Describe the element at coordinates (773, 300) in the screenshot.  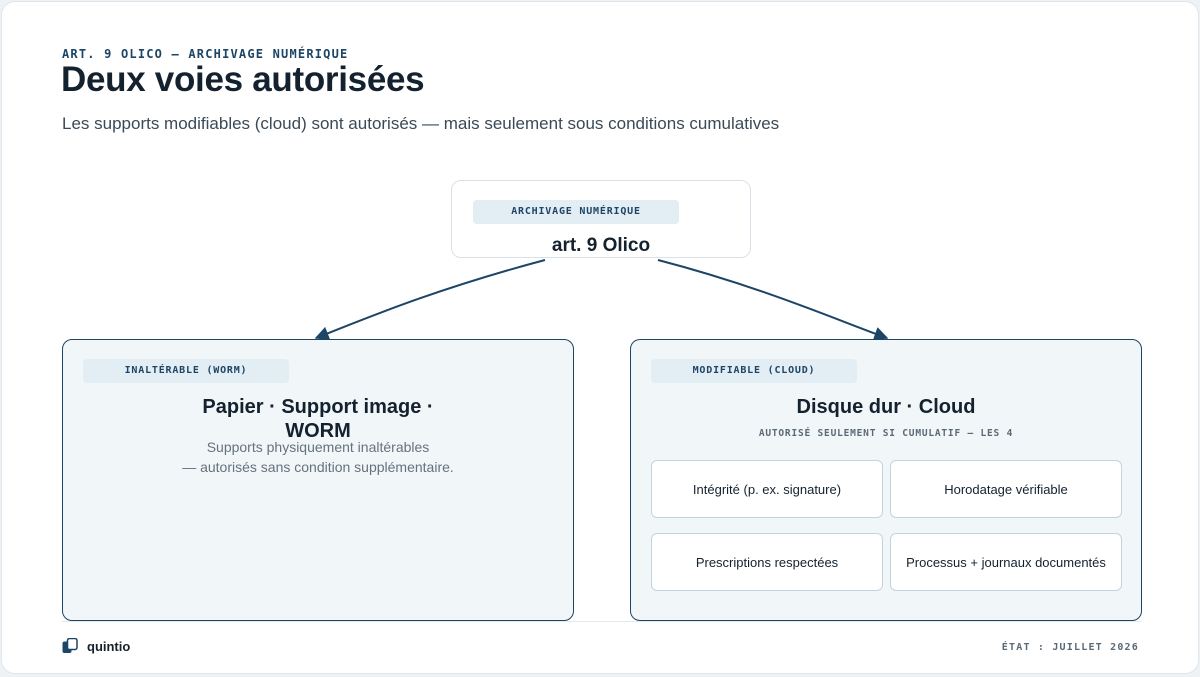
I see `arrow-to-right-branch` at that location.